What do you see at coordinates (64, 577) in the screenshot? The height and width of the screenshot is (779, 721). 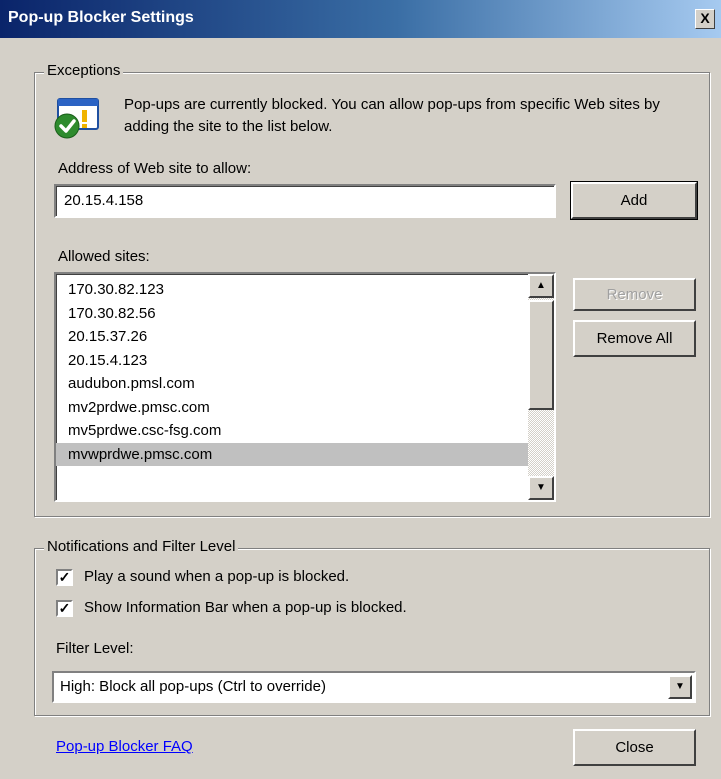 I see `play-sound-checkbox: ✓` at bounding box center [64, 577].